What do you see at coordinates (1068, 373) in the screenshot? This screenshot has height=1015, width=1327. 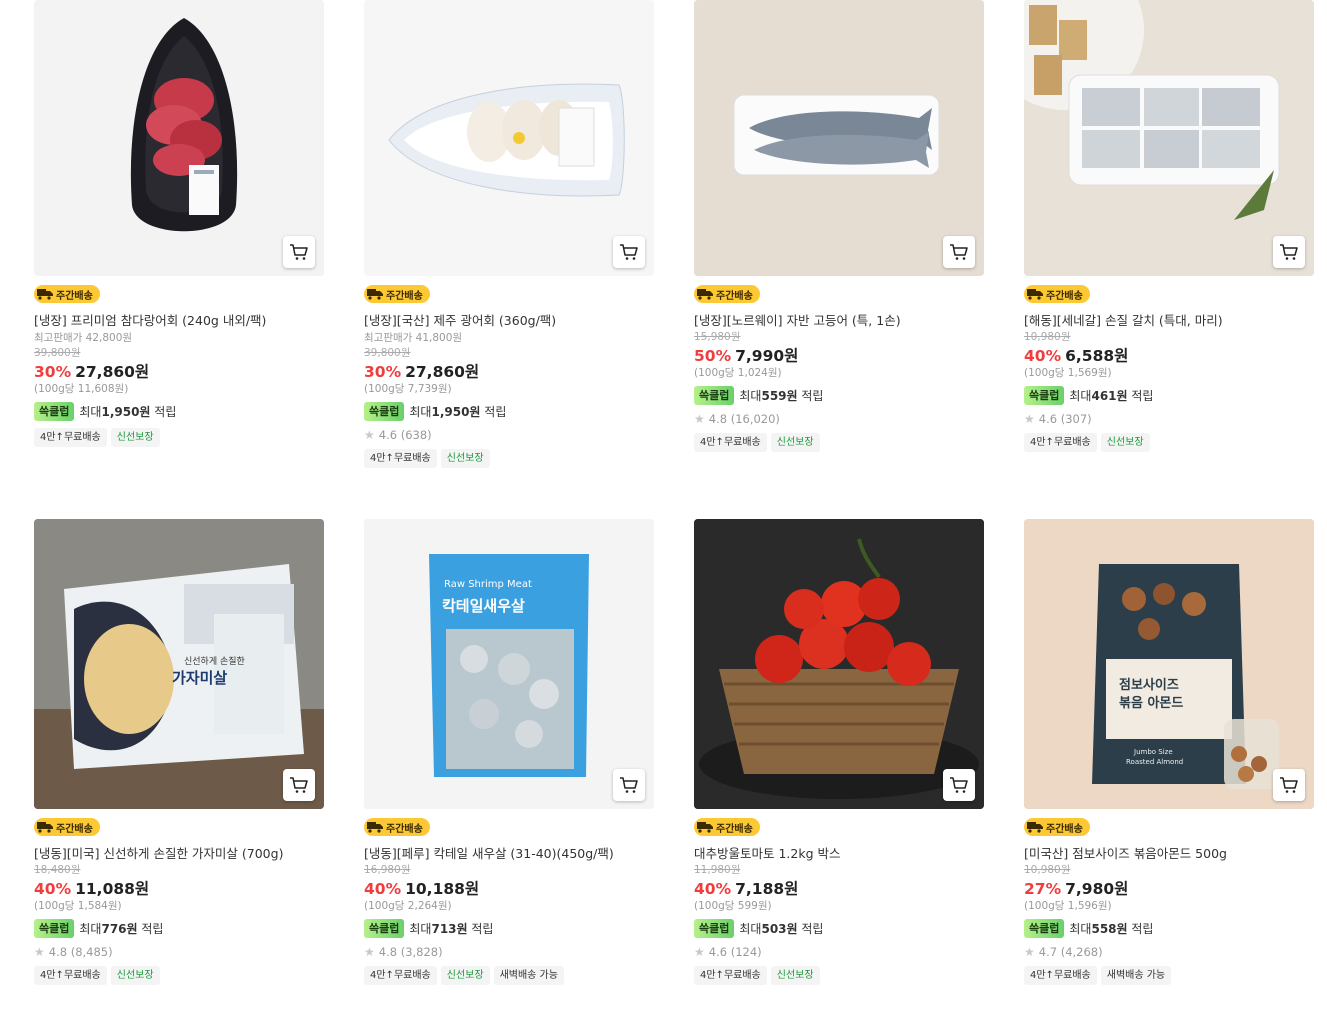 I see `unit-price: (100g당 1,569원)` at bounding box center [1068, 373].